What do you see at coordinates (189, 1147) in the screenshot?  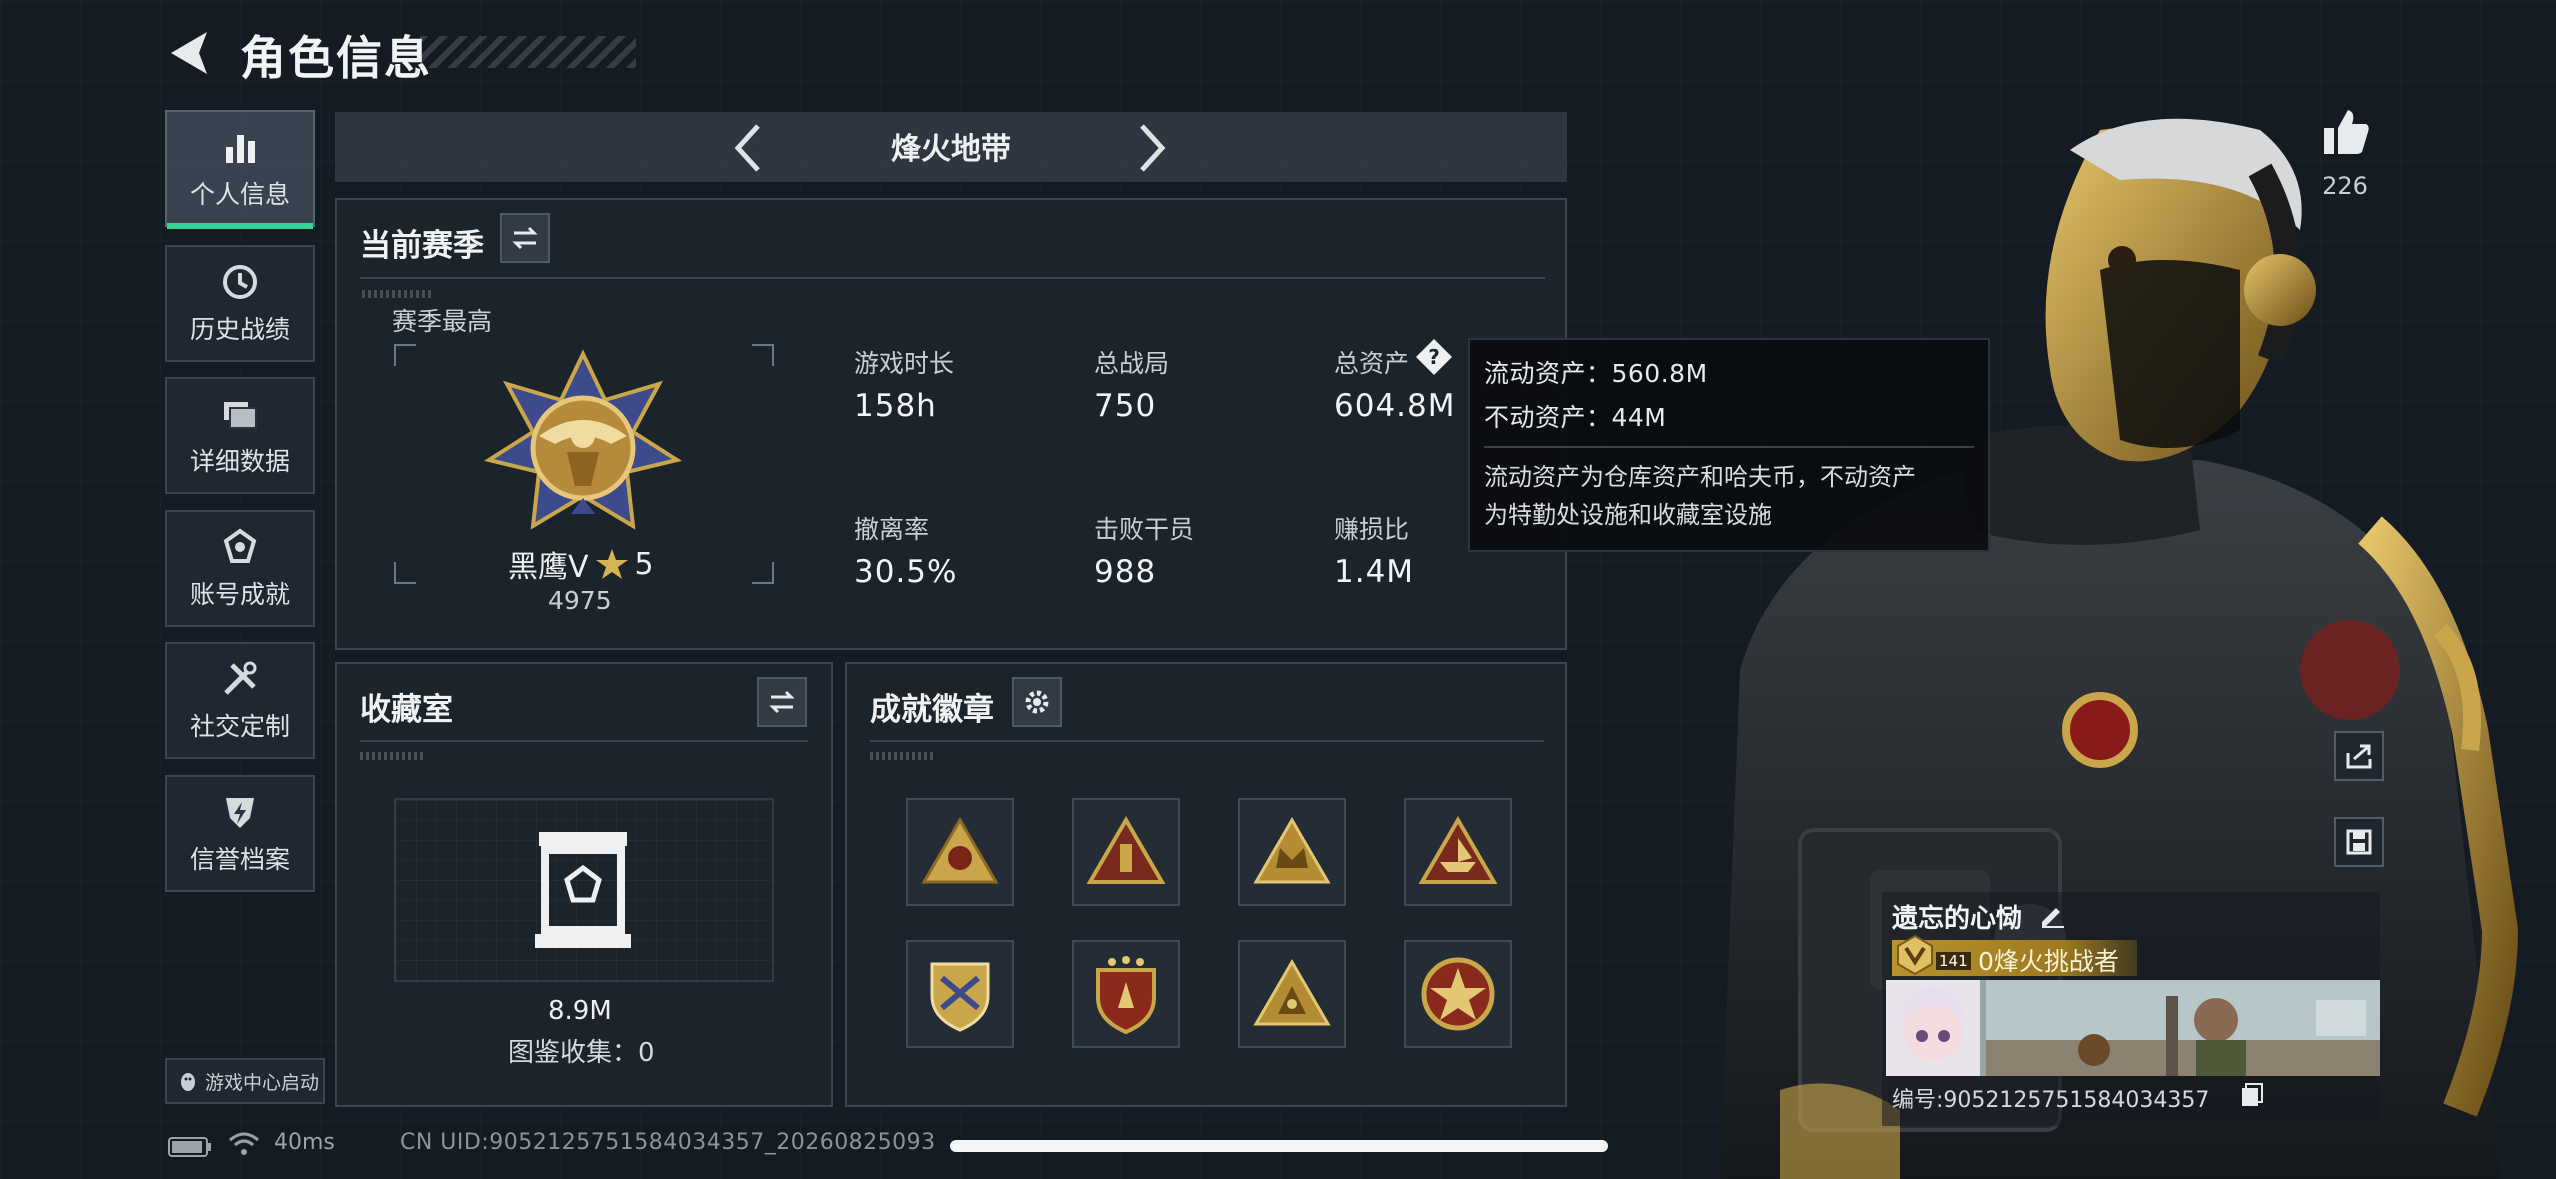 I see `battery-icon` at bounding box center [189, 1147].